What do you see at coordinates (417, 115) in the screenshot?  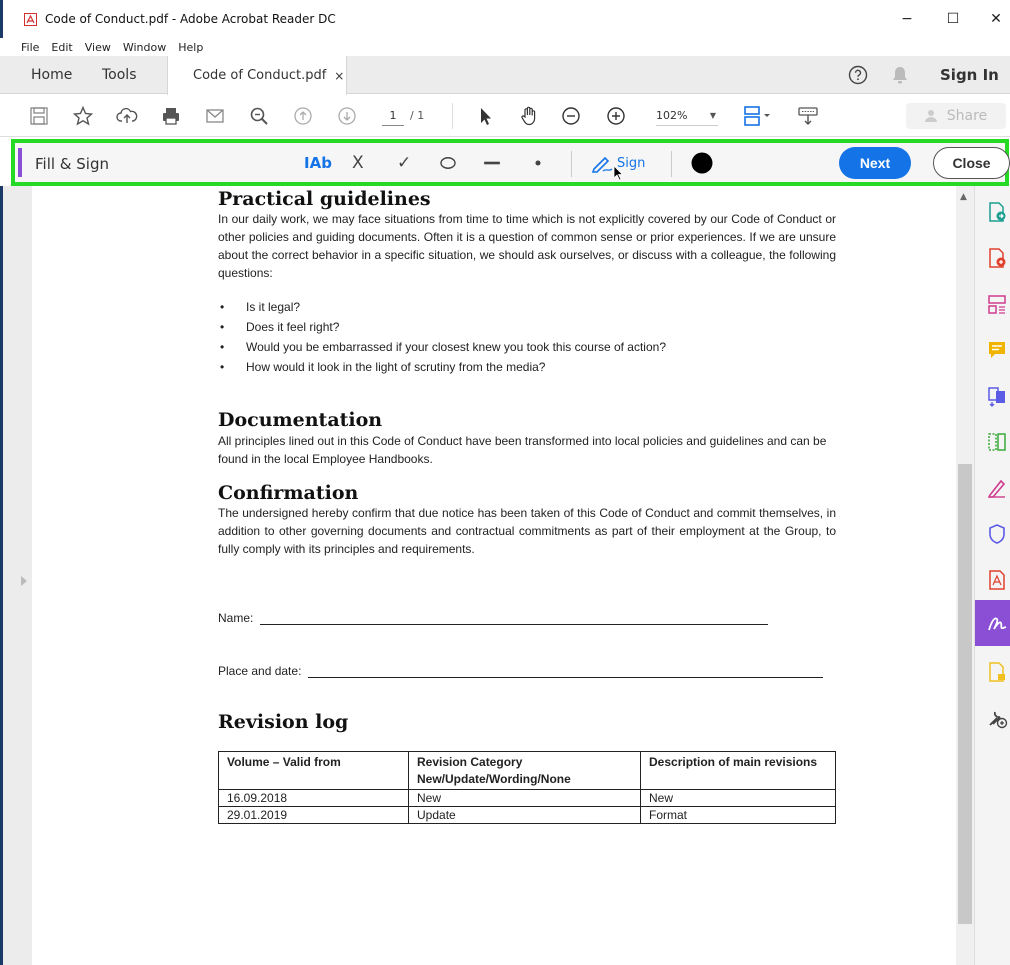 I see `page-total: / 1` at bounding box center [417, 115].